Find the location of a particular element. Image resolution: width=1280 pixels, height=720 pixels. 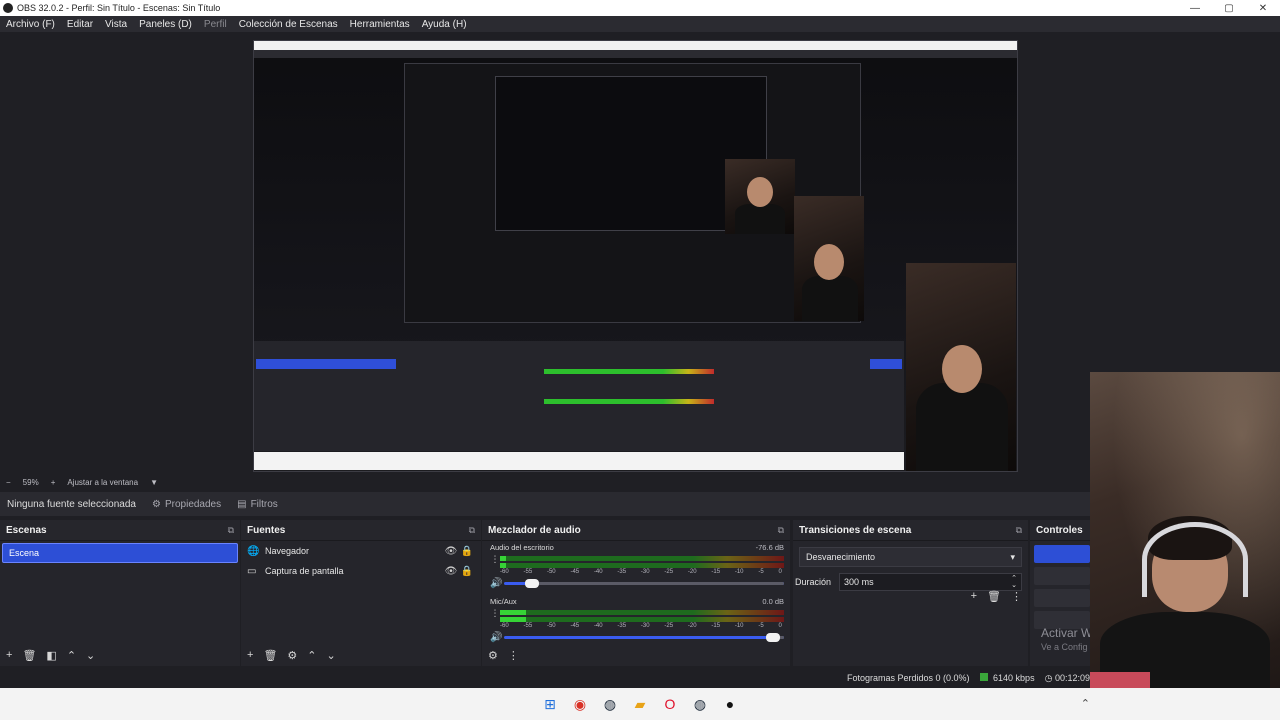

chrome-icon: ◉ is located at coordinates (580, 704).